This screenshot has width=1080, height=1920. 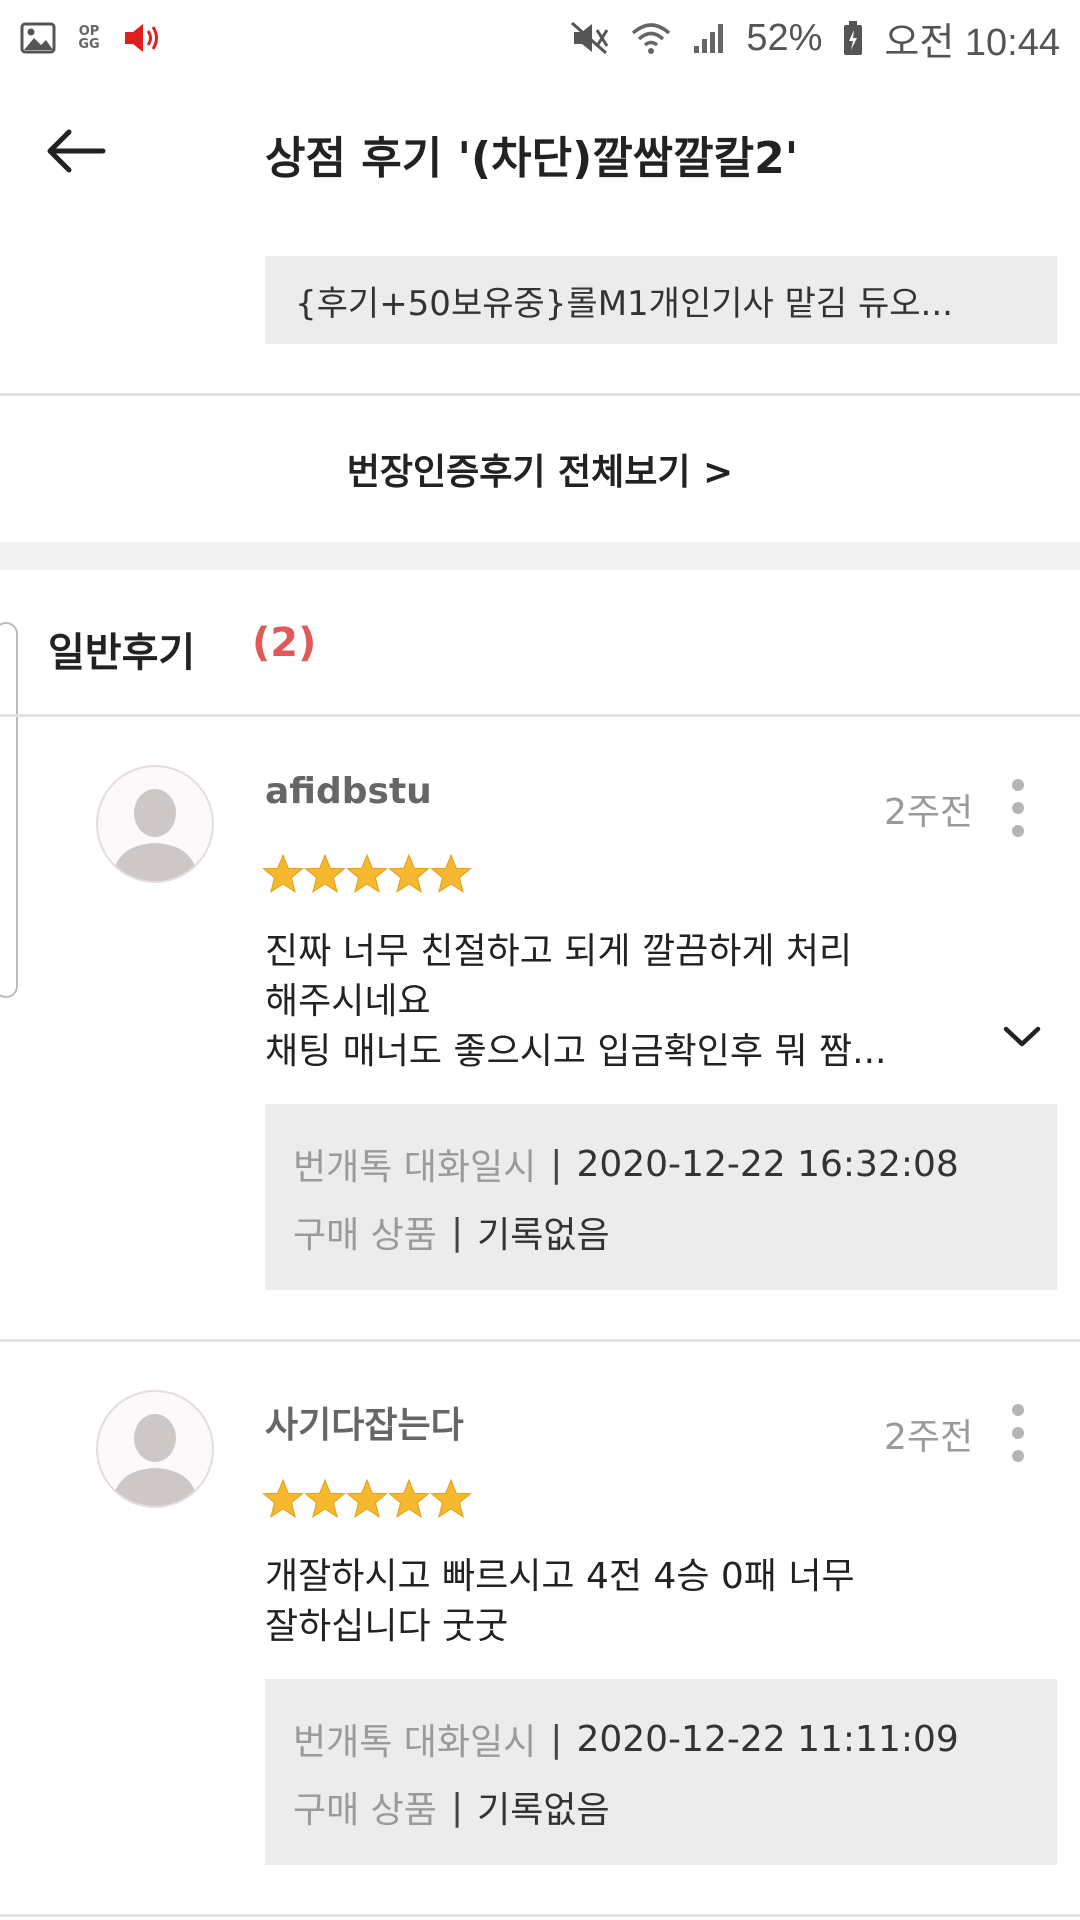 I want to click on general-reviews-count: (2), so click(x=284, y=643).